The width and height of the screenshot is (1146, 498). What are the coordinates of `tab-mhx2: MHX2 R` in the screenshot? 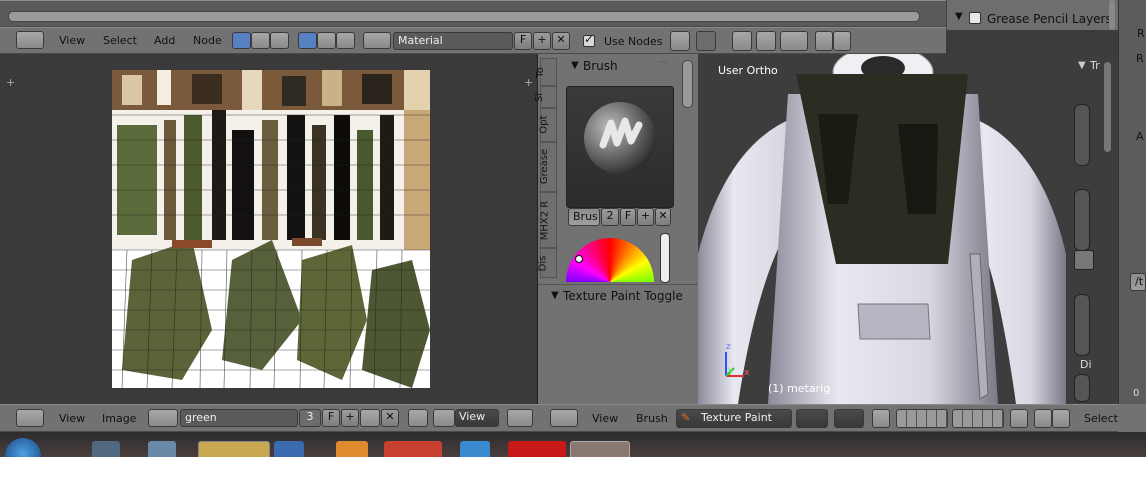 It's located at (548, 220).